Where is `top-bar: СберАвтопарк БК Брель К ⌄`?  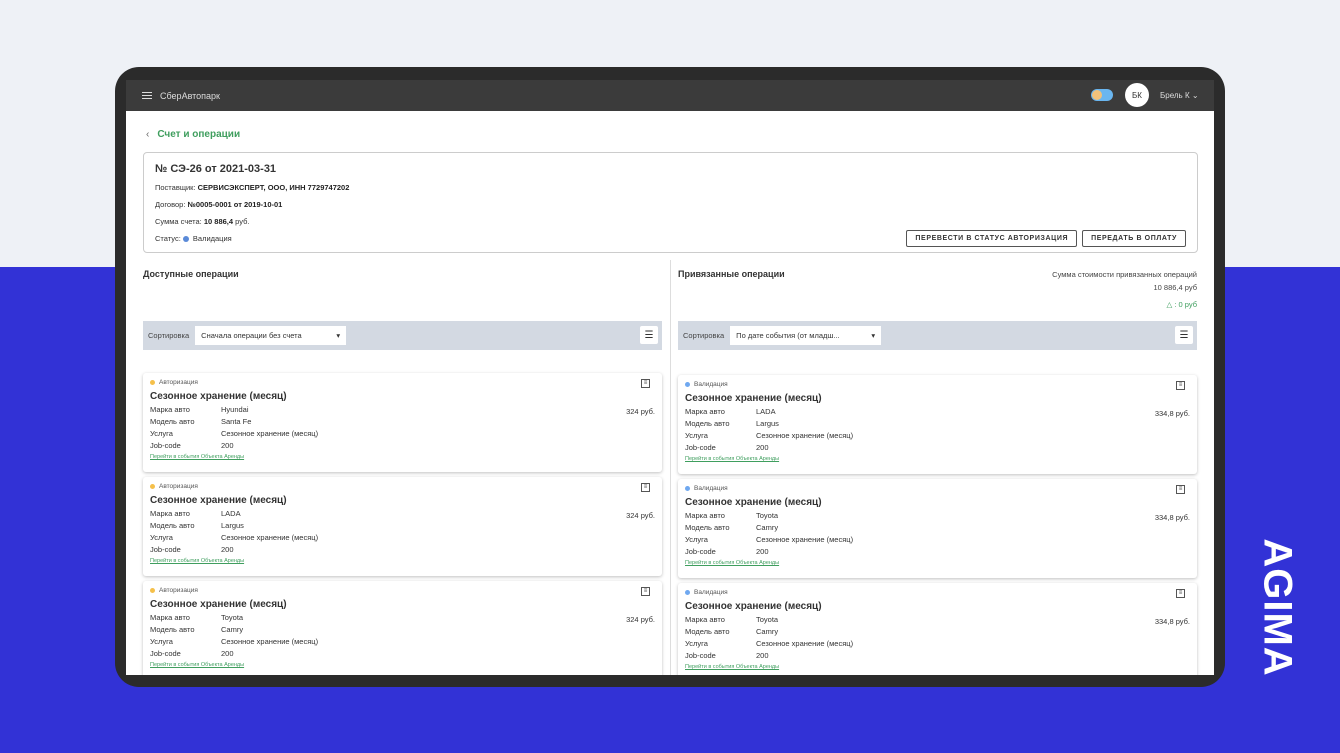 top-bar: СберАвтопарк БК Брель К ⌄ is located at coordinates (670, 95).